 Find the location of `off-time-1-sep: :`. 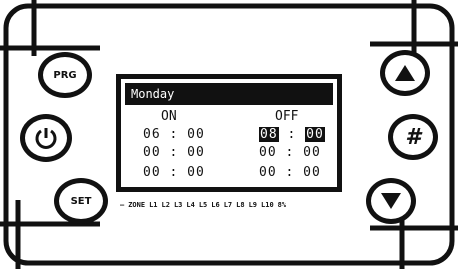

off-time-1-sep: : is located at coordinates (292, 134).